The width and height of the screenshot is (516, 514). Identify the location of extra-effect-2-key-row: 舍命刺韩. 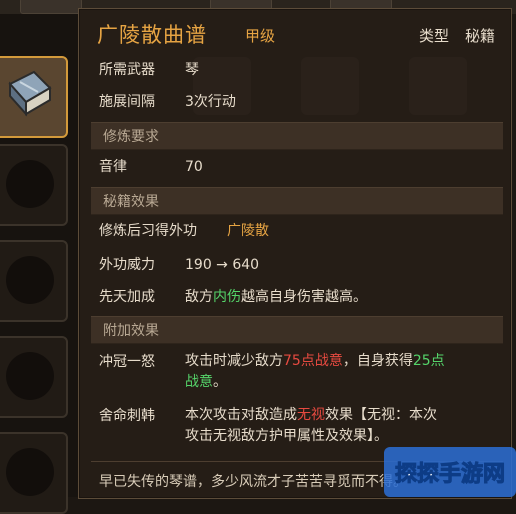
(142, 416).